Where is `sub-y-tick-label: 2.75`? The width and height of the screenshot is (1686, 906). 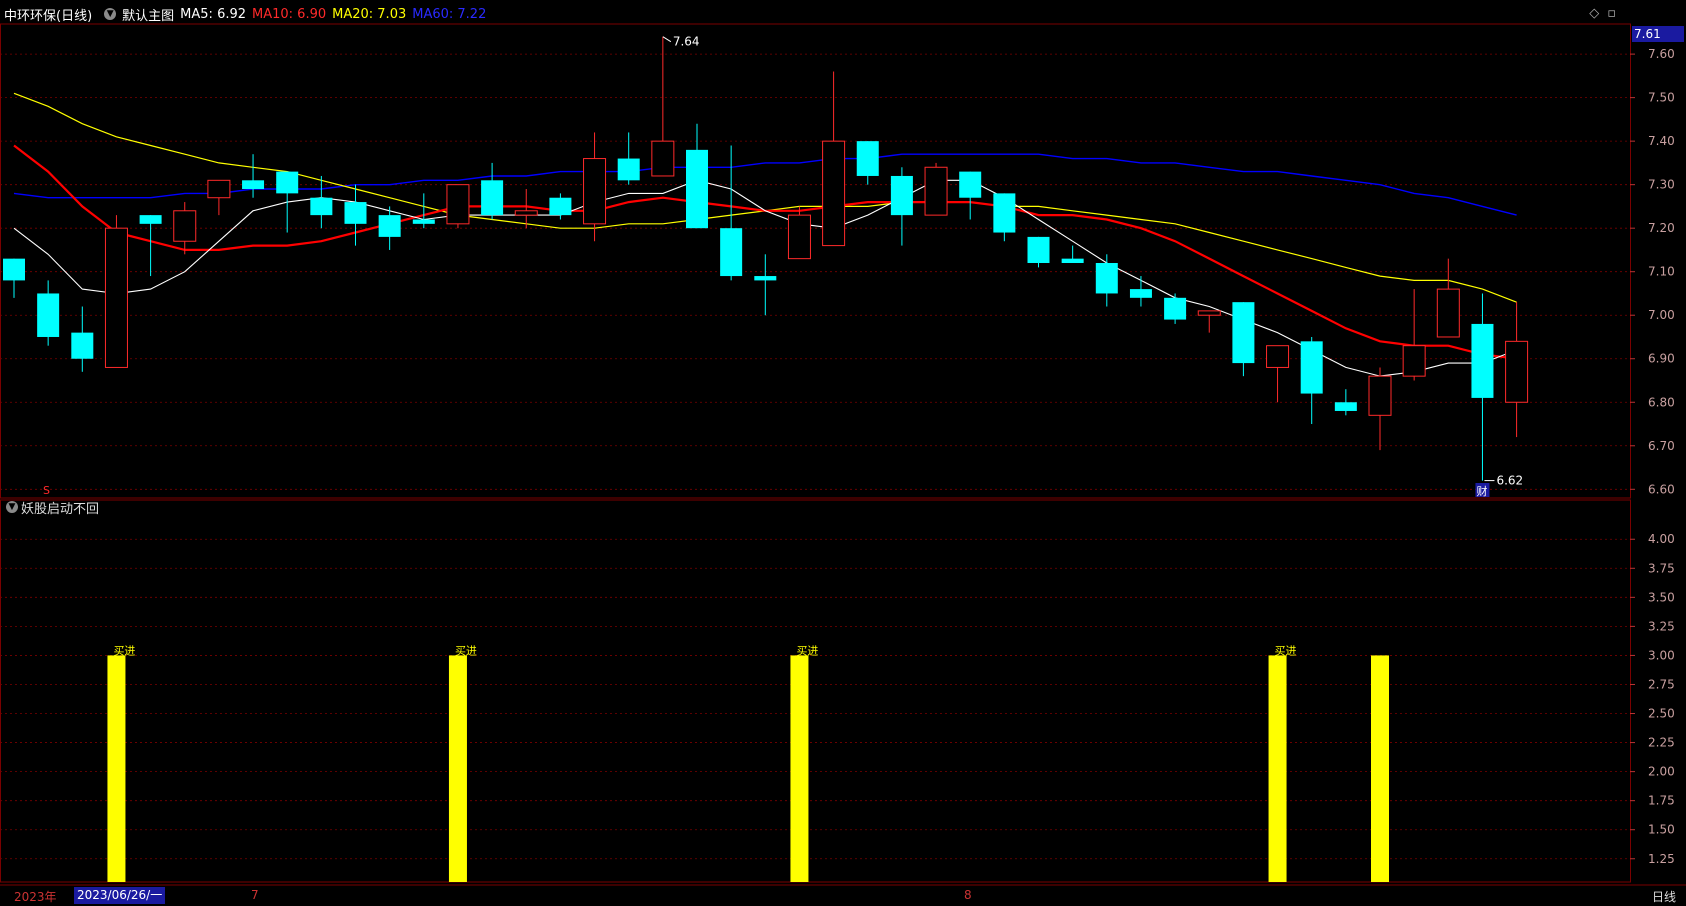
sub-y-tick-label: 2.75 is located at coordinates (1661, 684).